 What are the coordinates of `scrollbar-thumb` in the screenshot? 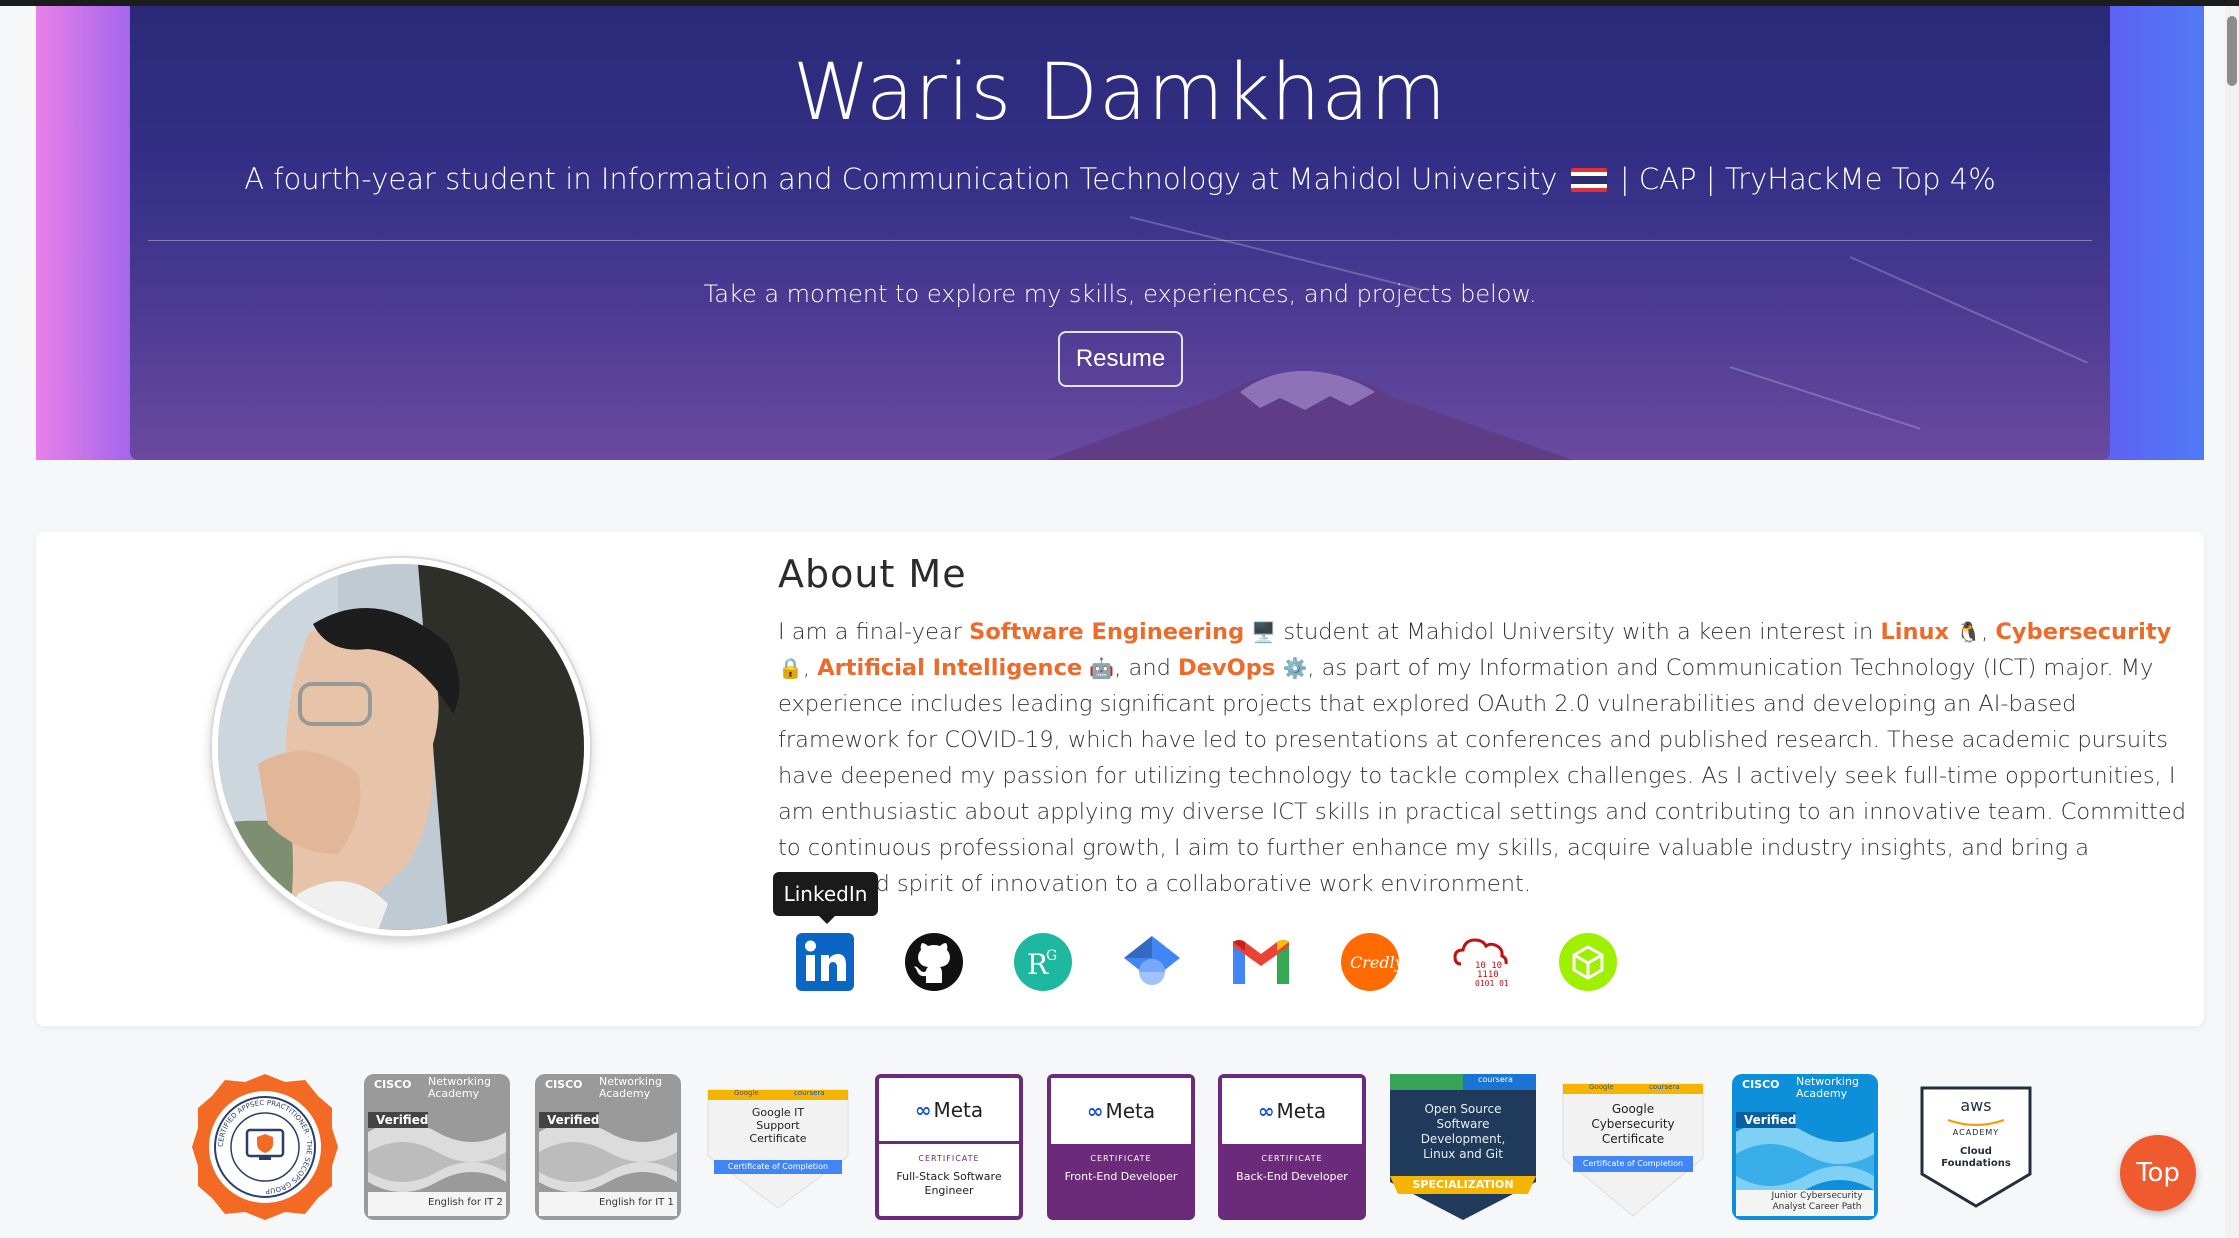 It's located at (2232, 51).